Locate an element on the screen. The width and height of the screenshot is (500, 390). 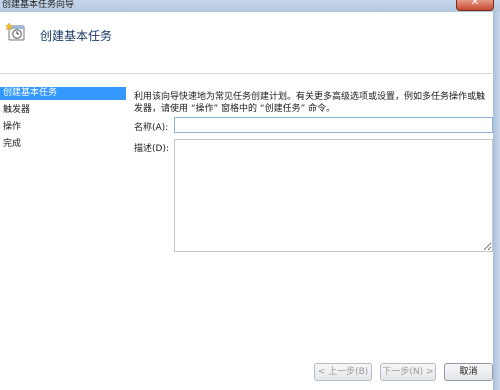
close-icon: ✕ is located at coordinates (475, 4).